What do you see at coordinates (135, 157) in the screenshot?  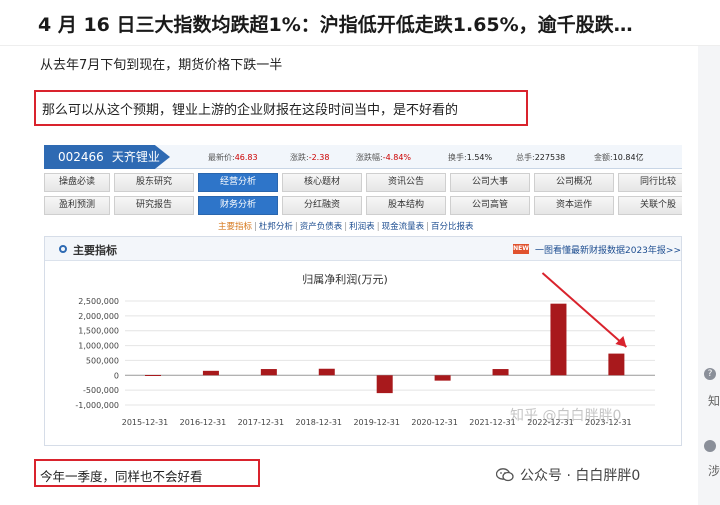 I see `stock-name: 天齐锂业` at bounding box center [135, 157].